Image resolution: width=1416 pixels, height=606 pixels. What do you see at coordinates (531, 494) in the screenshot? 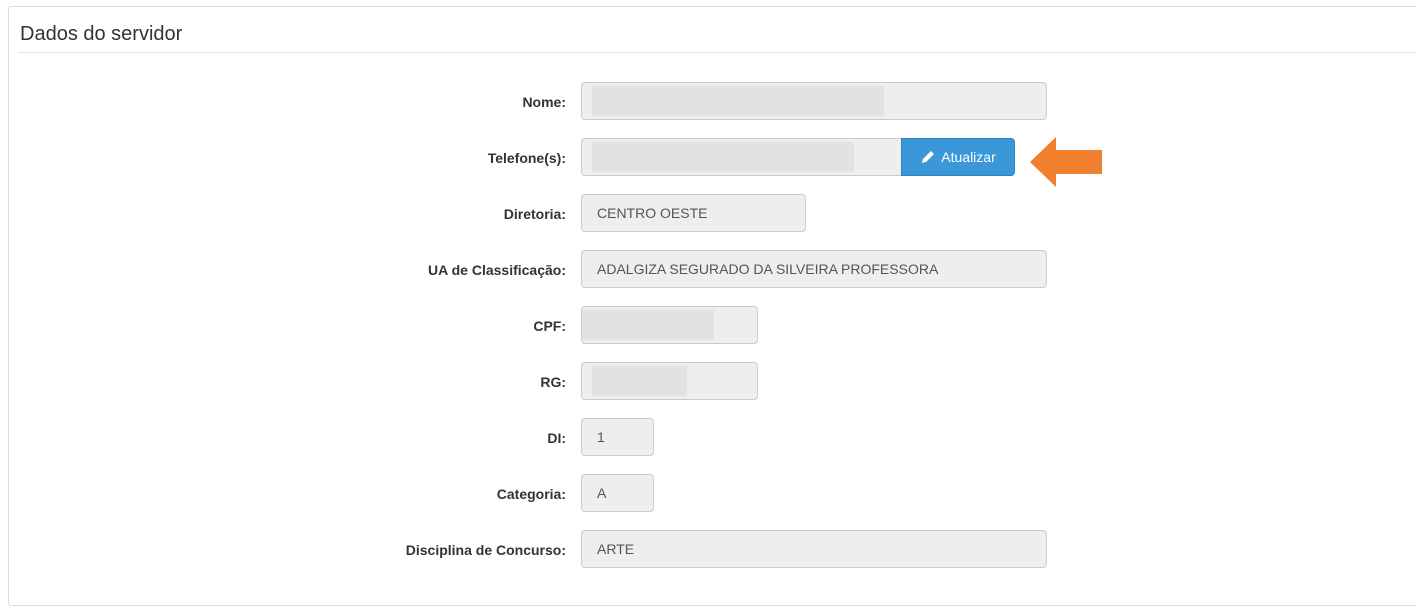
I see `categoria-label: Categoria:` at bounding box center [531, 494].